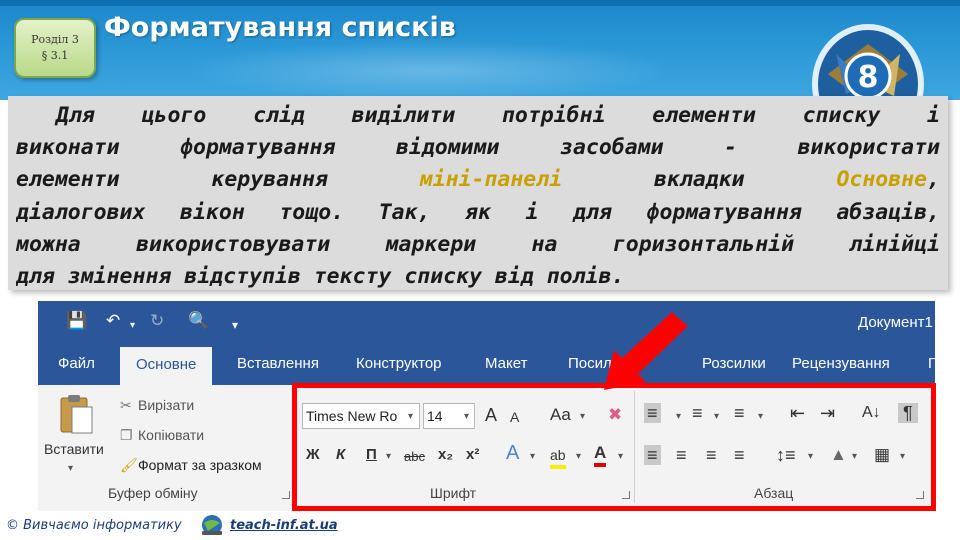 Image resolution: width=960 pixels, height=540 pixels. I want to click on paragraph-text: ,, so click(933, 180).